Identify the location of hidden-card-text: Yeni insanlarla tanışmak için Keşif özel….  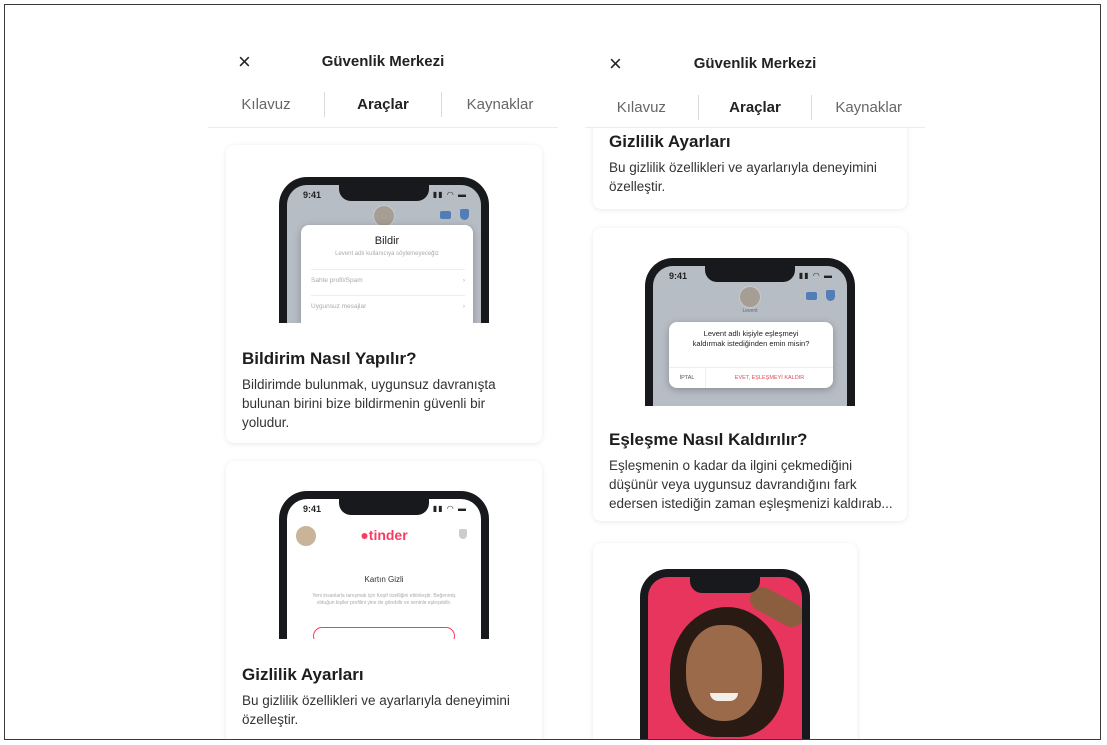
(384, 599).